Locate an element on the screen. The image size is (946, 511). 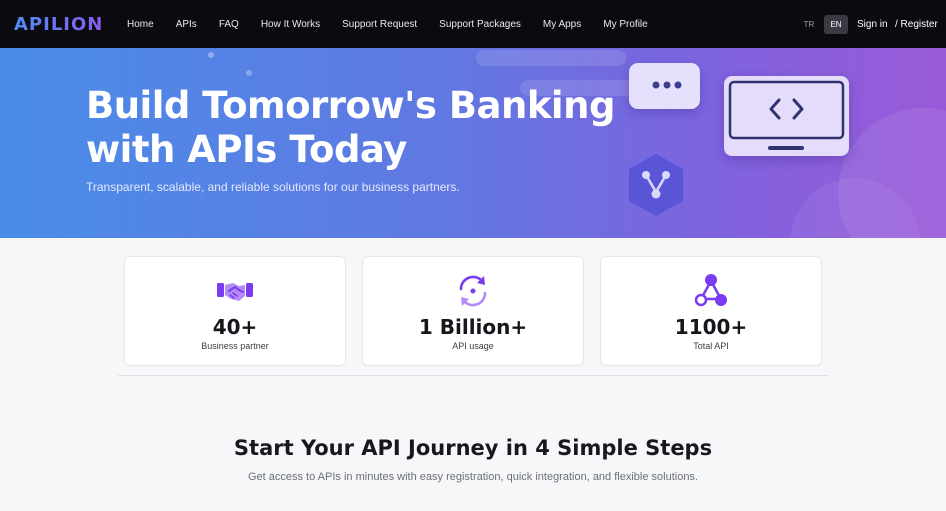
stat-card-usage: 1 Billion+ API usage is located at coordinates (473, 311).